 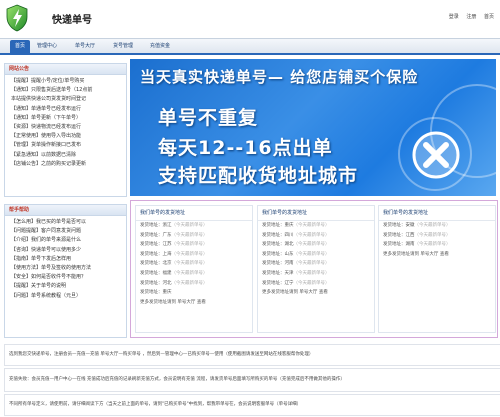 What do you see at coordinates (436, 155) in the screenshot?
I see `close-x-icon` at bounding box center [436, 155].